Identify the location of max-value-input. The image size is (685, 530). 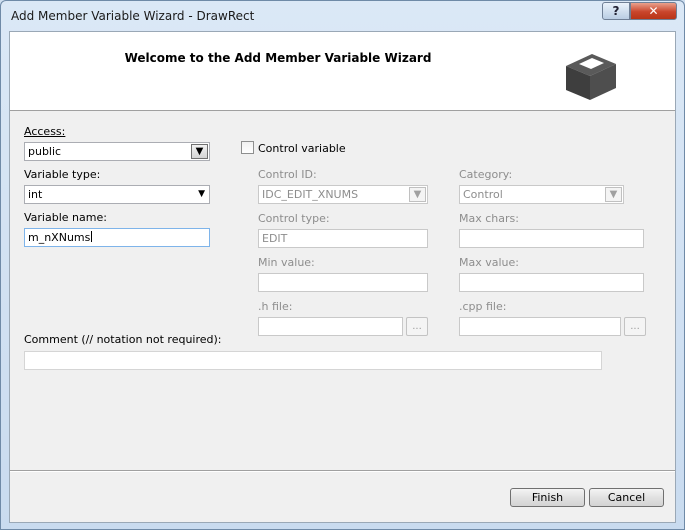
(551, 282).